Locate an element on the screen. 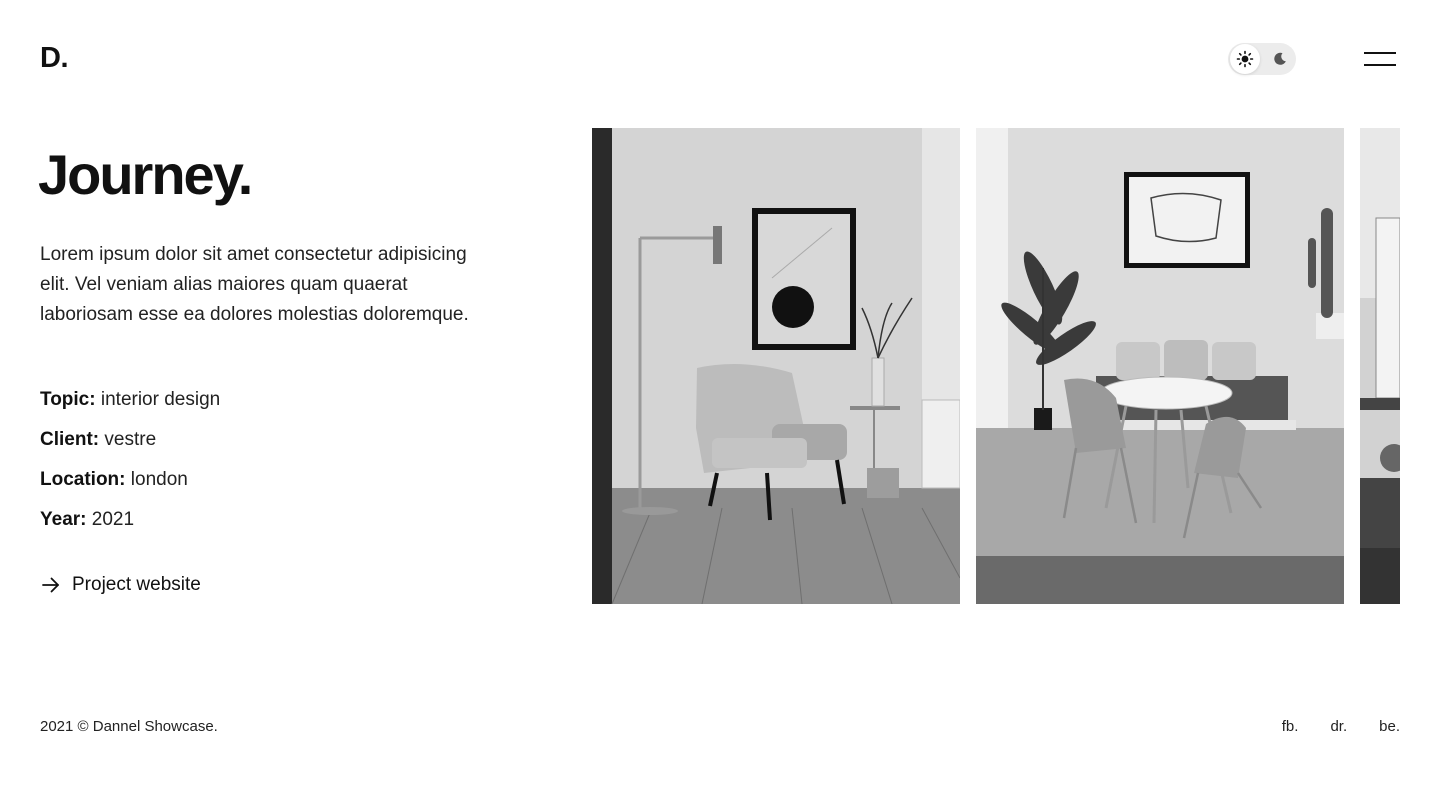 Image resolution: width=1440 pixels, height=789 pixels. meta-location: Location: london is located at coordinates (130, 480).